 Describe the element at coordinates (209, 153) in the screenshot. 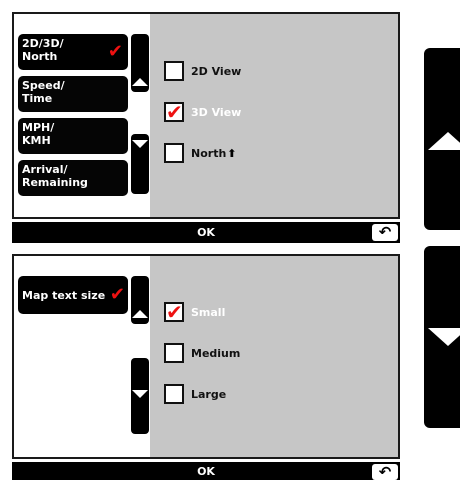

I see `option-label: North` at that location.